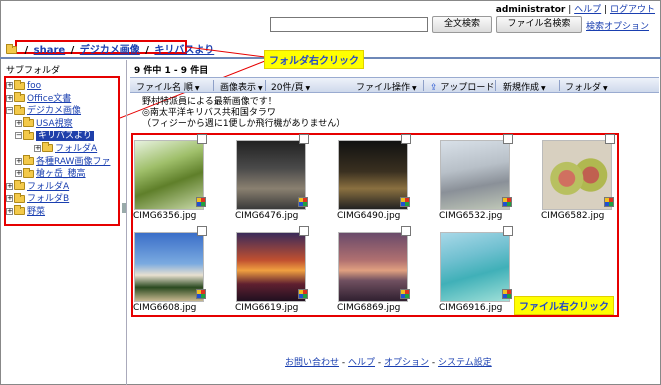  What do you see at coordinates (184, 50) in the screenshot?
I see `breadcrumb-kiribati: キリバスより` at bounding box center [184, 50].